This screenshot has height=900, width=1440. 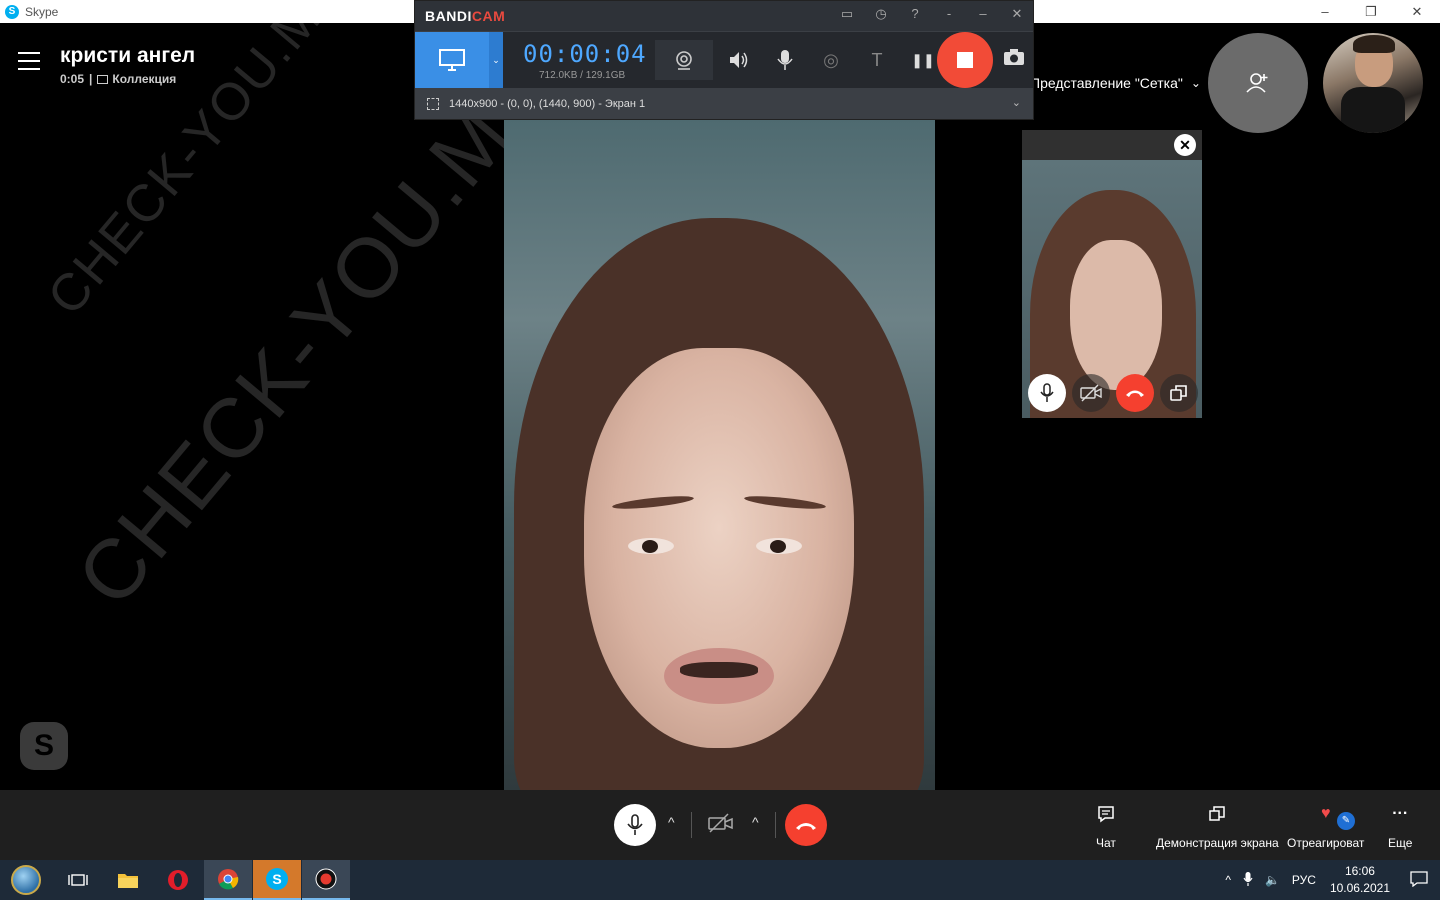 I want to click on taskbar-bandicam, so click(x=326, y=880).